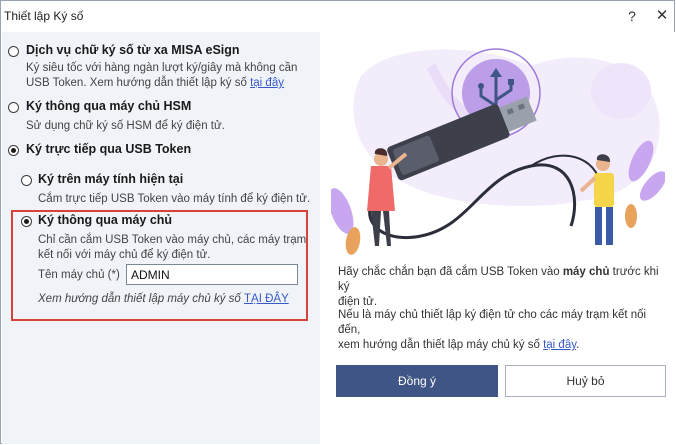  I want to click on option-current-computer-label: Ký trên máy tính hiện tại, so click(110, 179).